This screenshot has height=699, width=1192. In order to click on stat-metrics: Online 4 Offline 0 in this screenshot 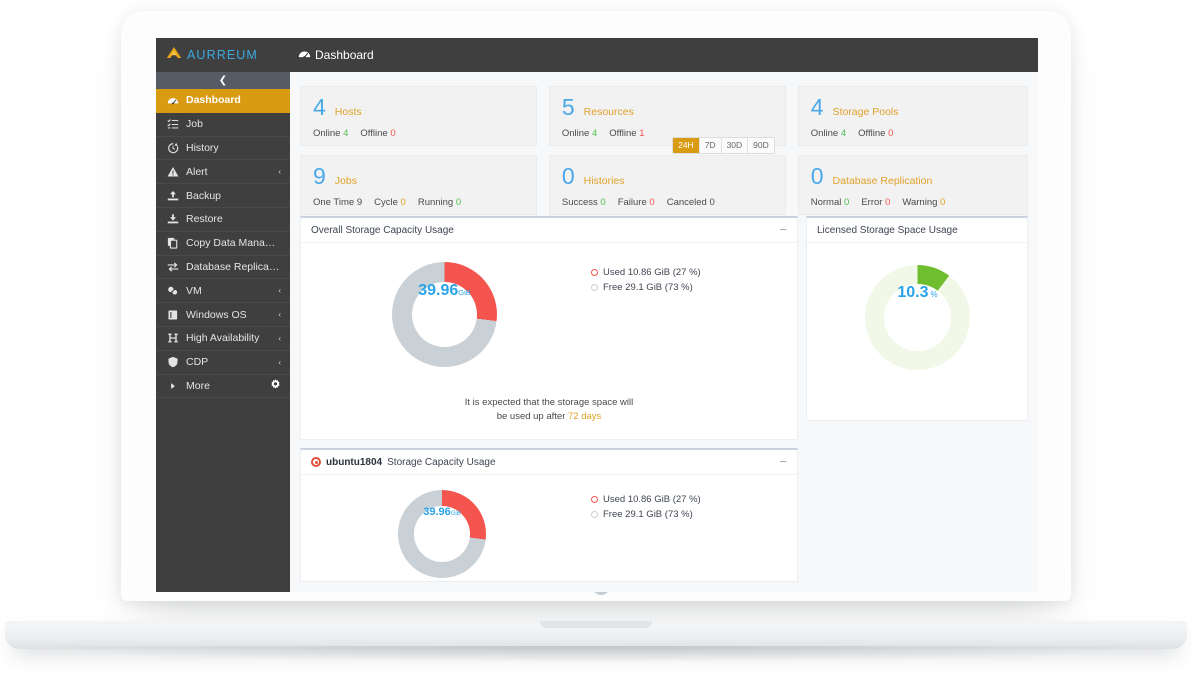, I will do `click(913, 133)`.